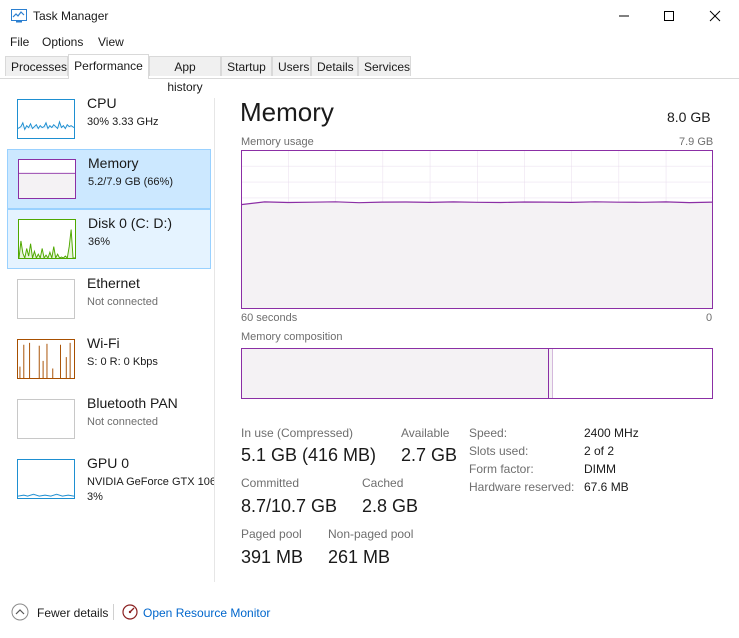 Image resolution: width=739 pixels, height=638 pixels. Describe the element at coordinates (108, 66) in the screenshot. I see `tab-performance: Performance` at that location.